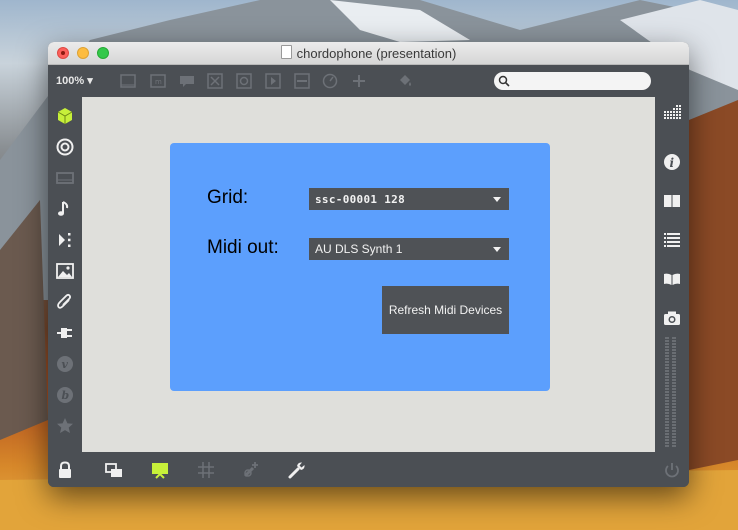 The image size is (738, 530). I want to click on lock-icon, so click(65, 470).